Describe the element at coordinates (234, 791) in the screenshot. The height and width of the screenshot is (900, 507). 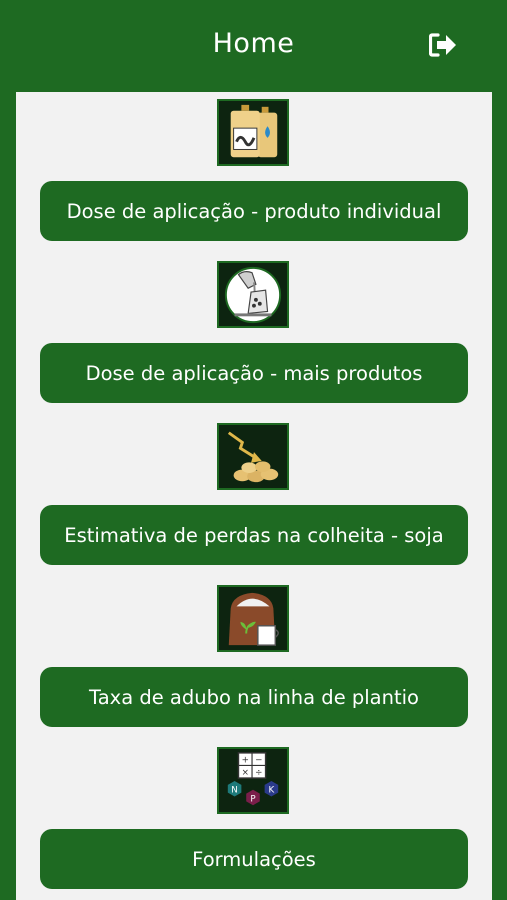
I see `svg-text: N` at that location.